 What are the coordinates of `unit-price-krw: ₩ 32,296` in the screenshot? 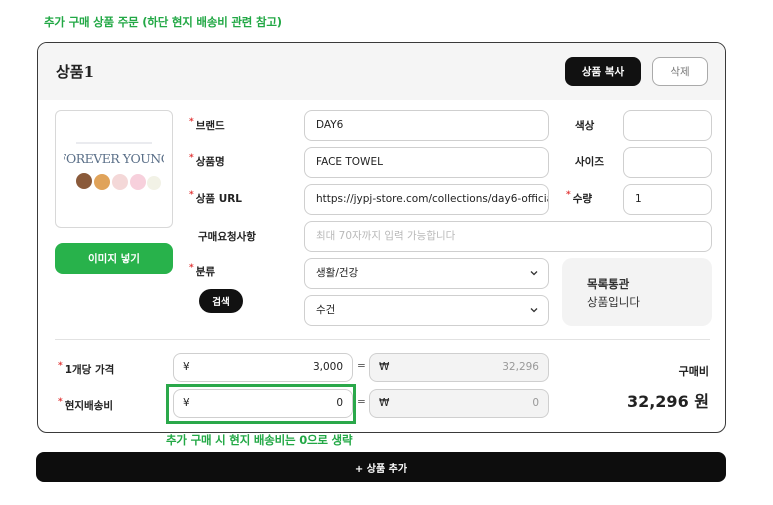 It's located at (459, 367).